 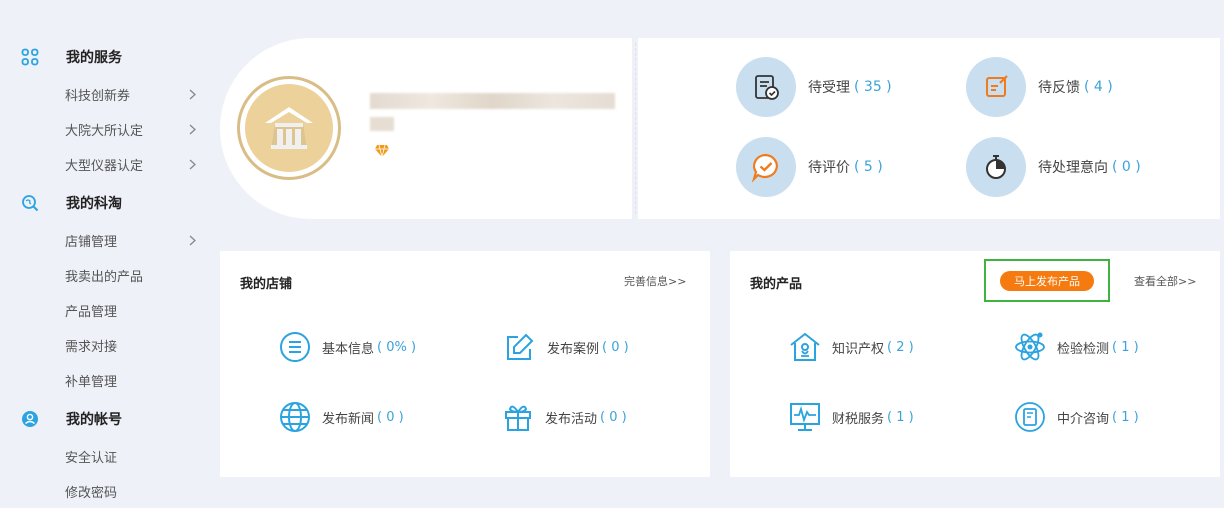 What do you see at coordinates (1059, 88) in the screenshot?
I see `status-label: 待反馈` at bounding box center [1059, 88].